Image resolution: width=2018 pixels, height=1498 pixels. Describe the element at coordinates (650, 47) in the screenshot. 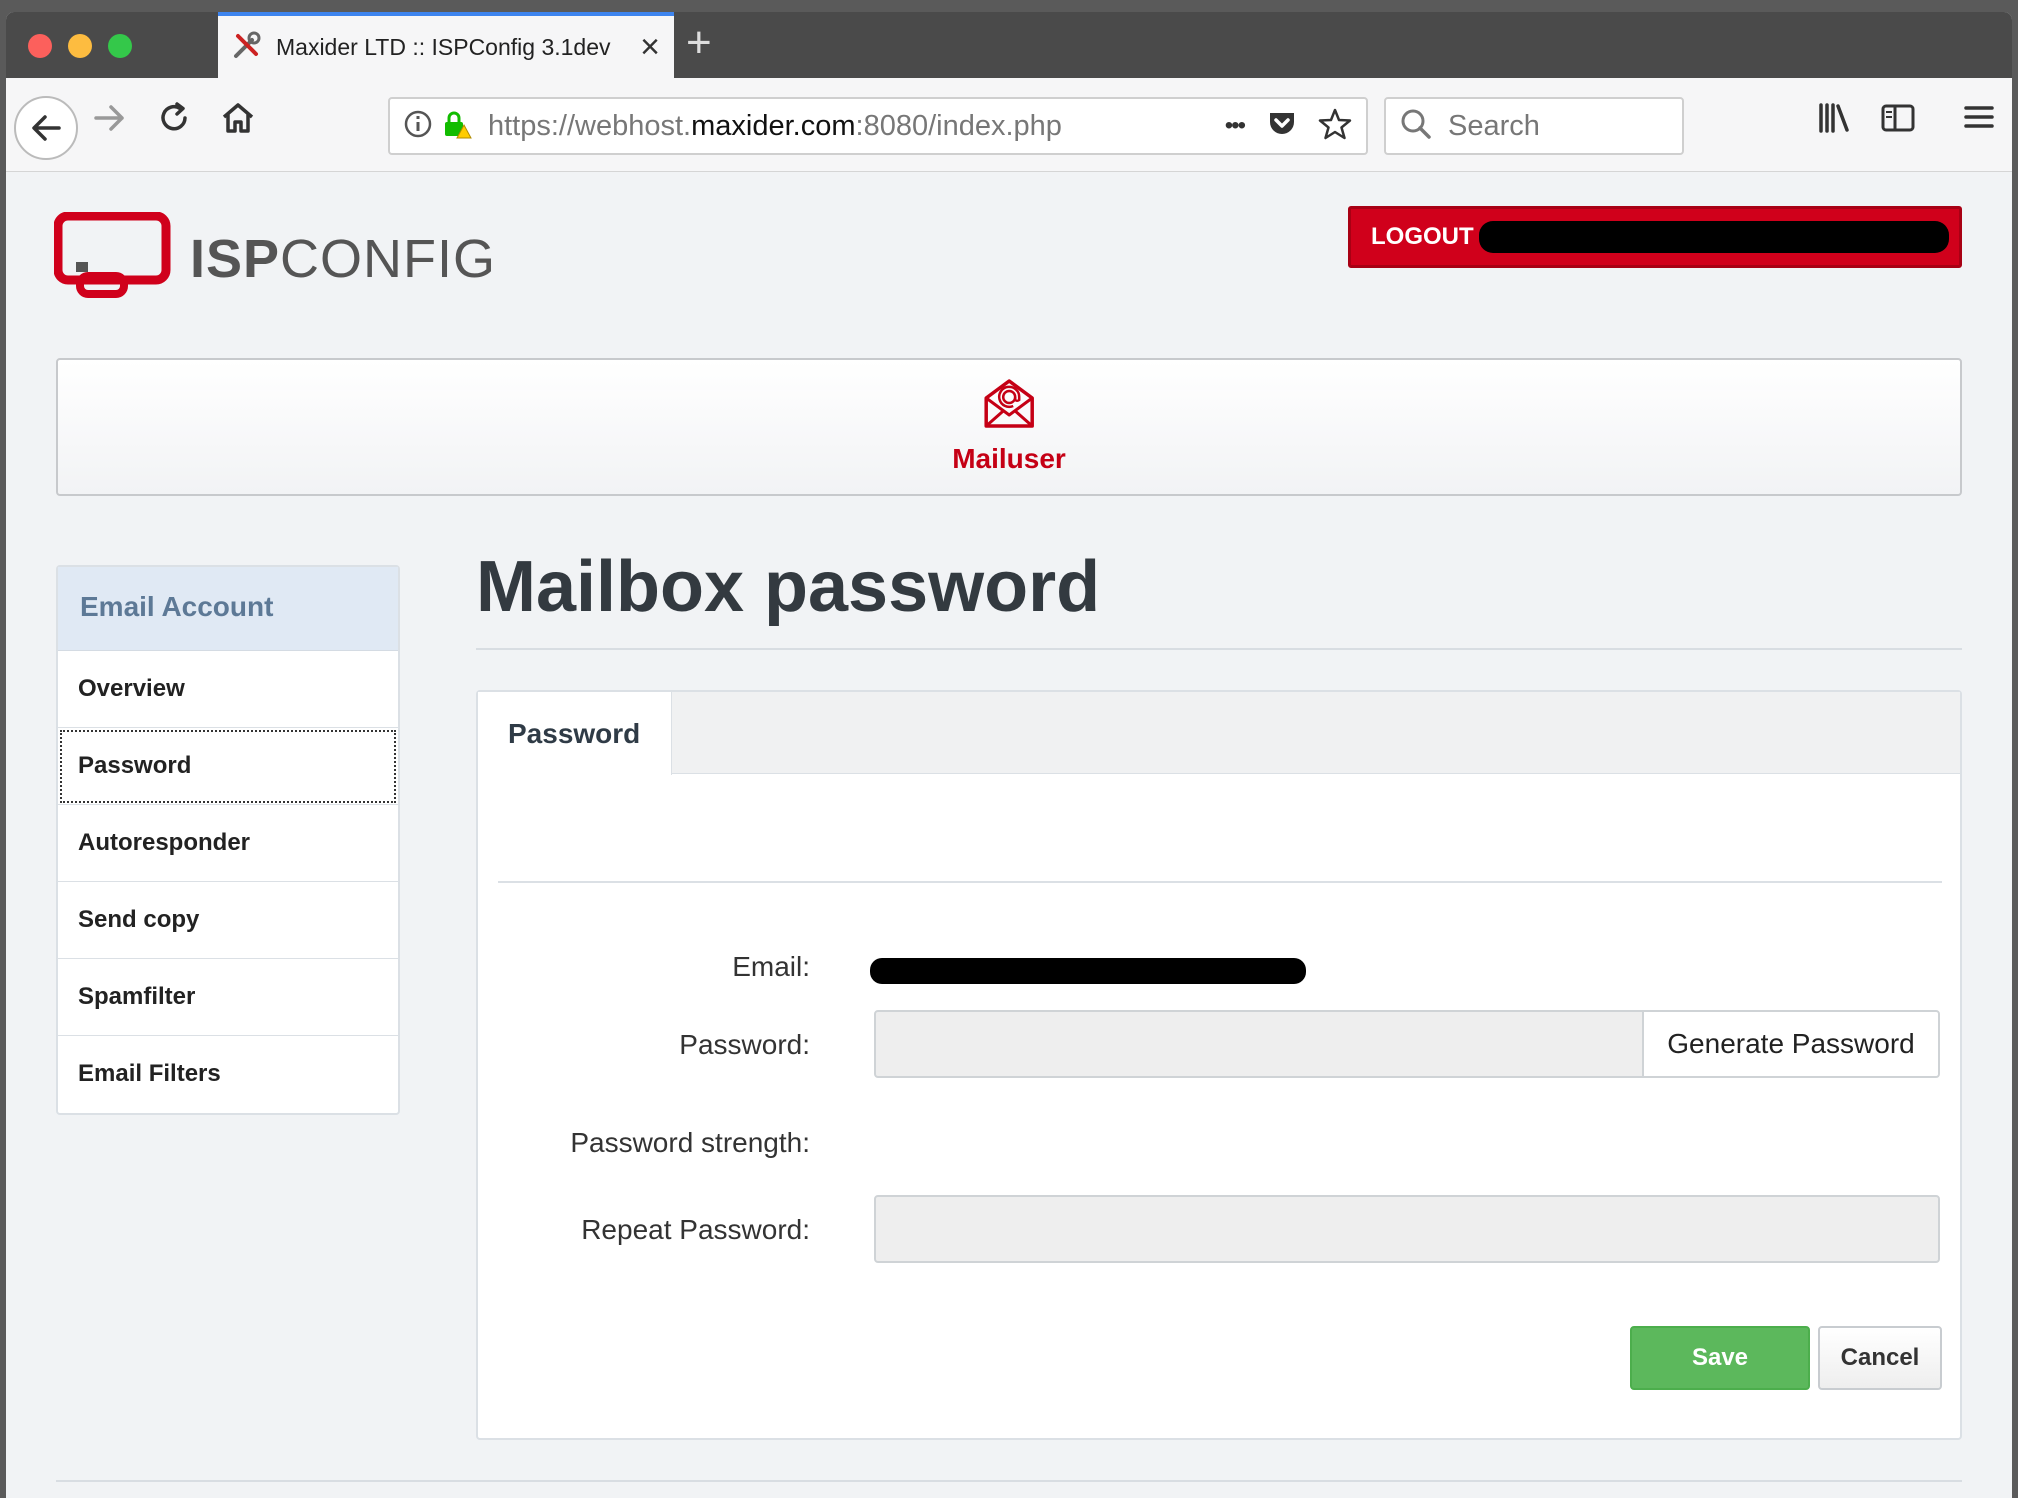

I see `close-tab-icon: ×` at that location.